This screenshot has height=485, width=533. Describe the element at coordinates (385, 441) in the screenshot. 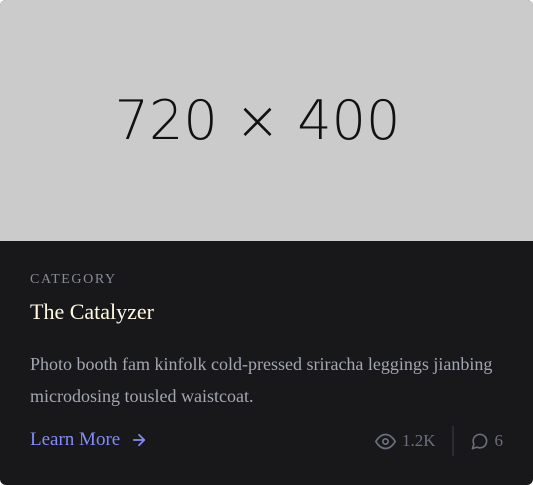

I see `eye-icon` at that location.